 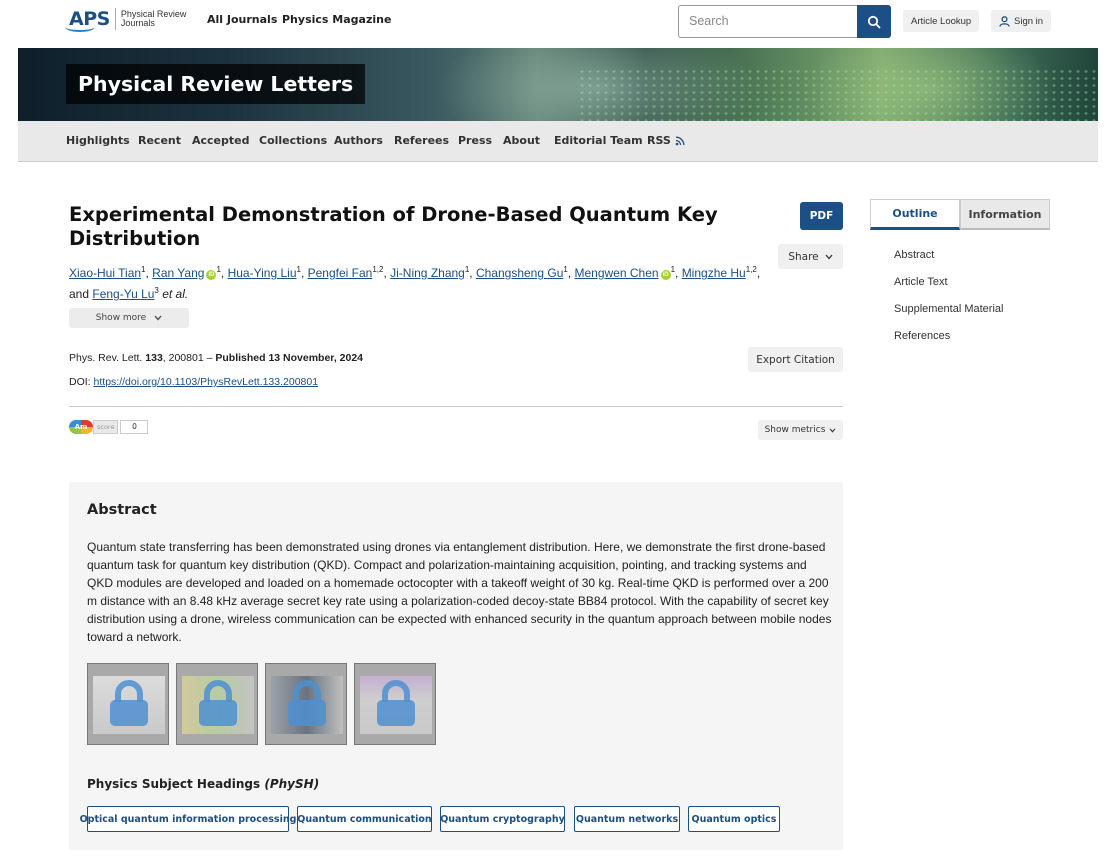 What do you see at coordinates (216, 84) in the screenshot?
I see `journal-title: Physical Review Letters` at bounding box center [216, 84].